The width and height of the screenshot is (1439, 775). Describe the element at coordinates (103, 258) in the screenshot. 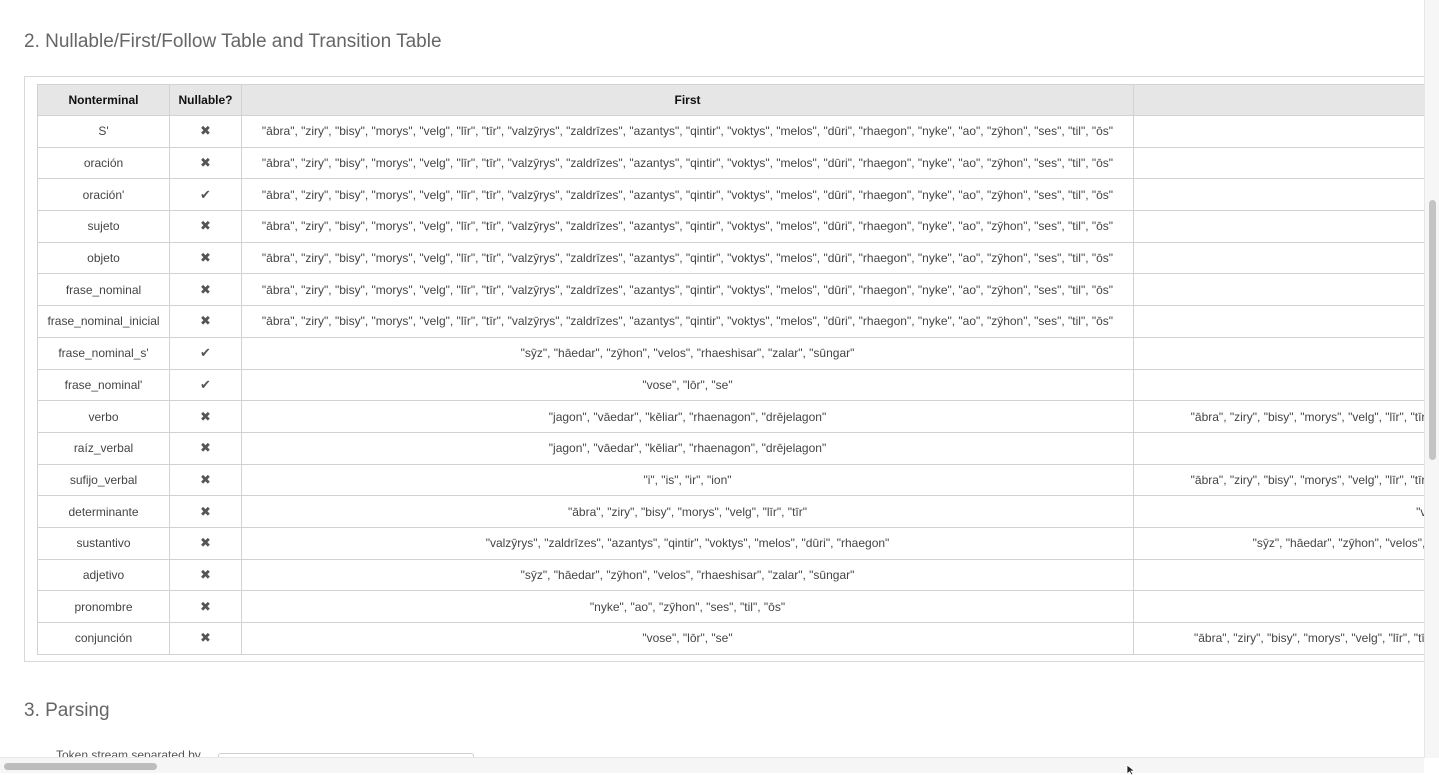

I see `nonterminal-cell: objeto` at that location.